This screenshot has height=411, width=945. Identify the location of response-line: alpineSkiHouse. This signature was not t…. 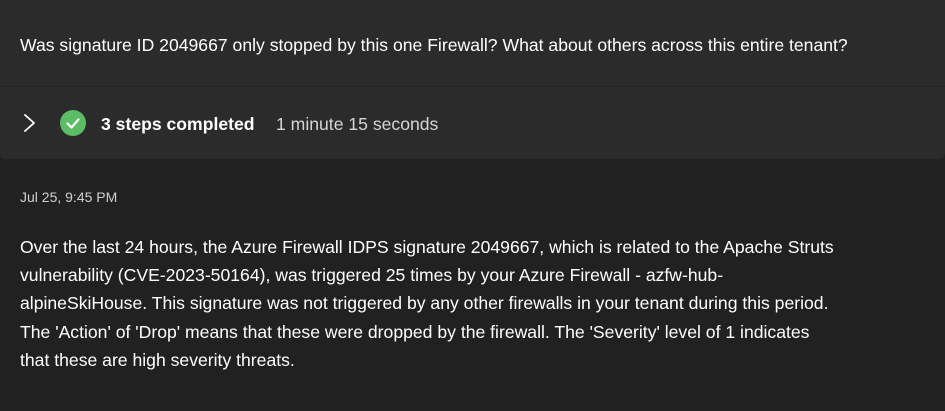
(424, 303).